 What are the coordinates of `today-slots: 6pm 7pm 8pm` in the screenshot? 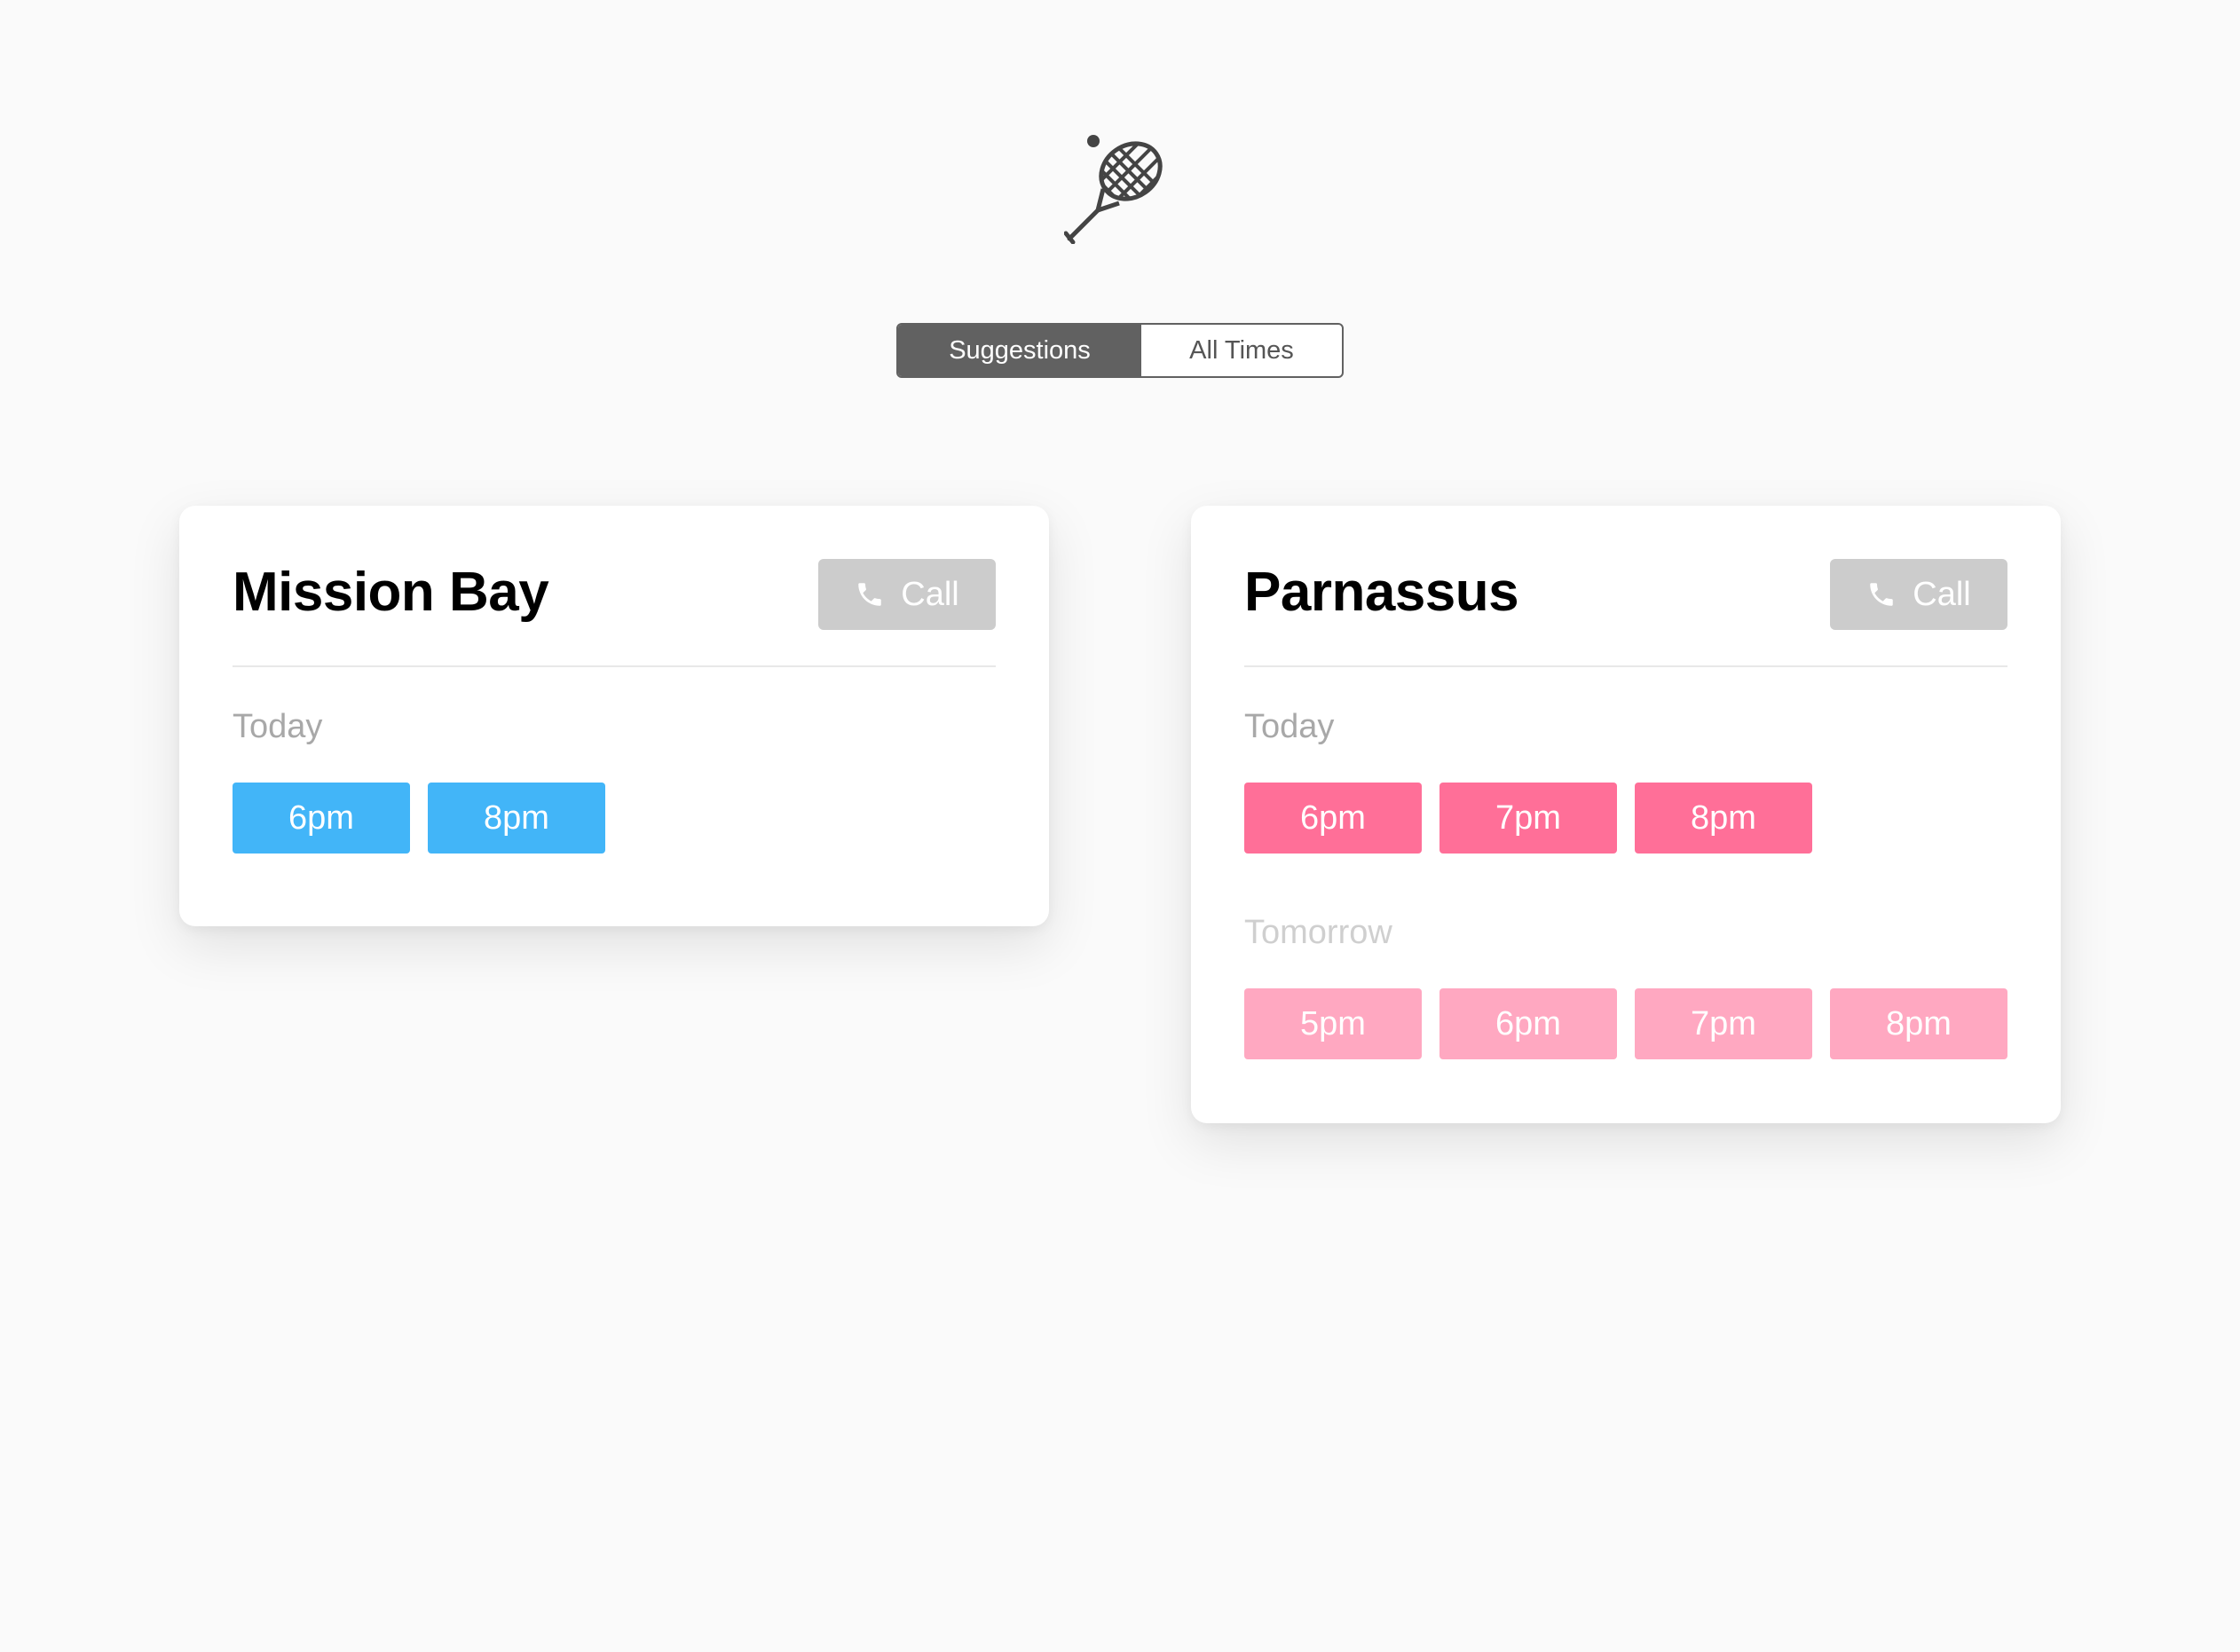 It's located at (1528, 818).